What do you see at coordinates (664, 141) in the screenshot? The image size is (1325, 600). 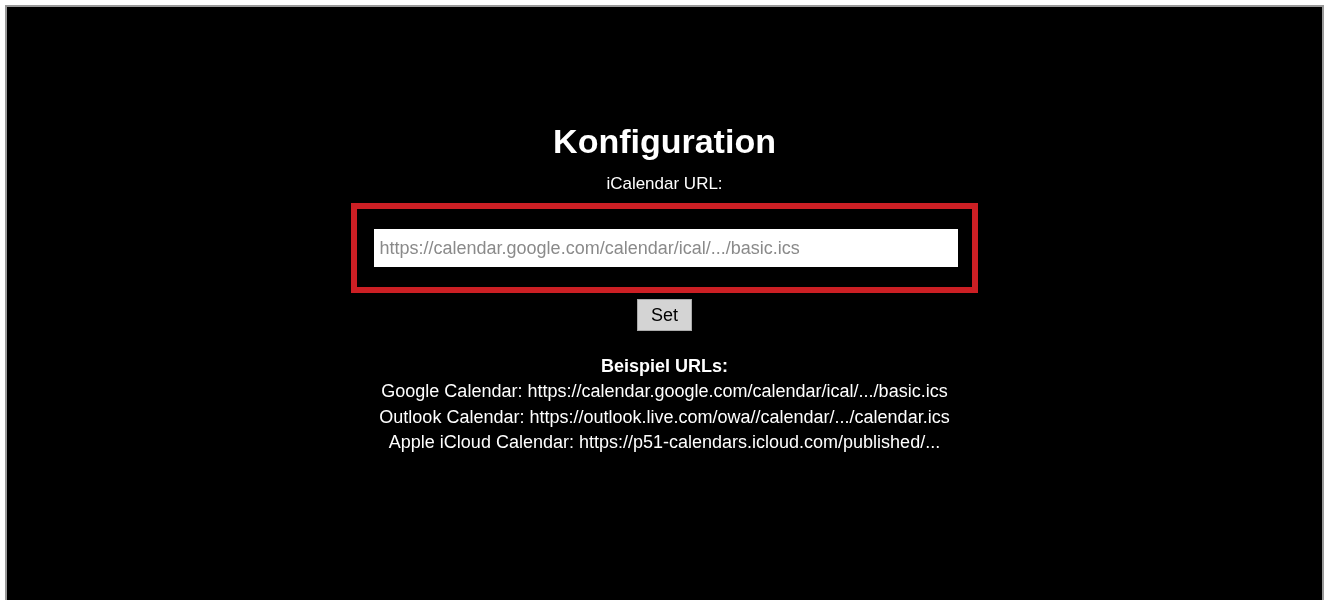 I see `page-title: Konfiguration` at bounding box center [664, 141].